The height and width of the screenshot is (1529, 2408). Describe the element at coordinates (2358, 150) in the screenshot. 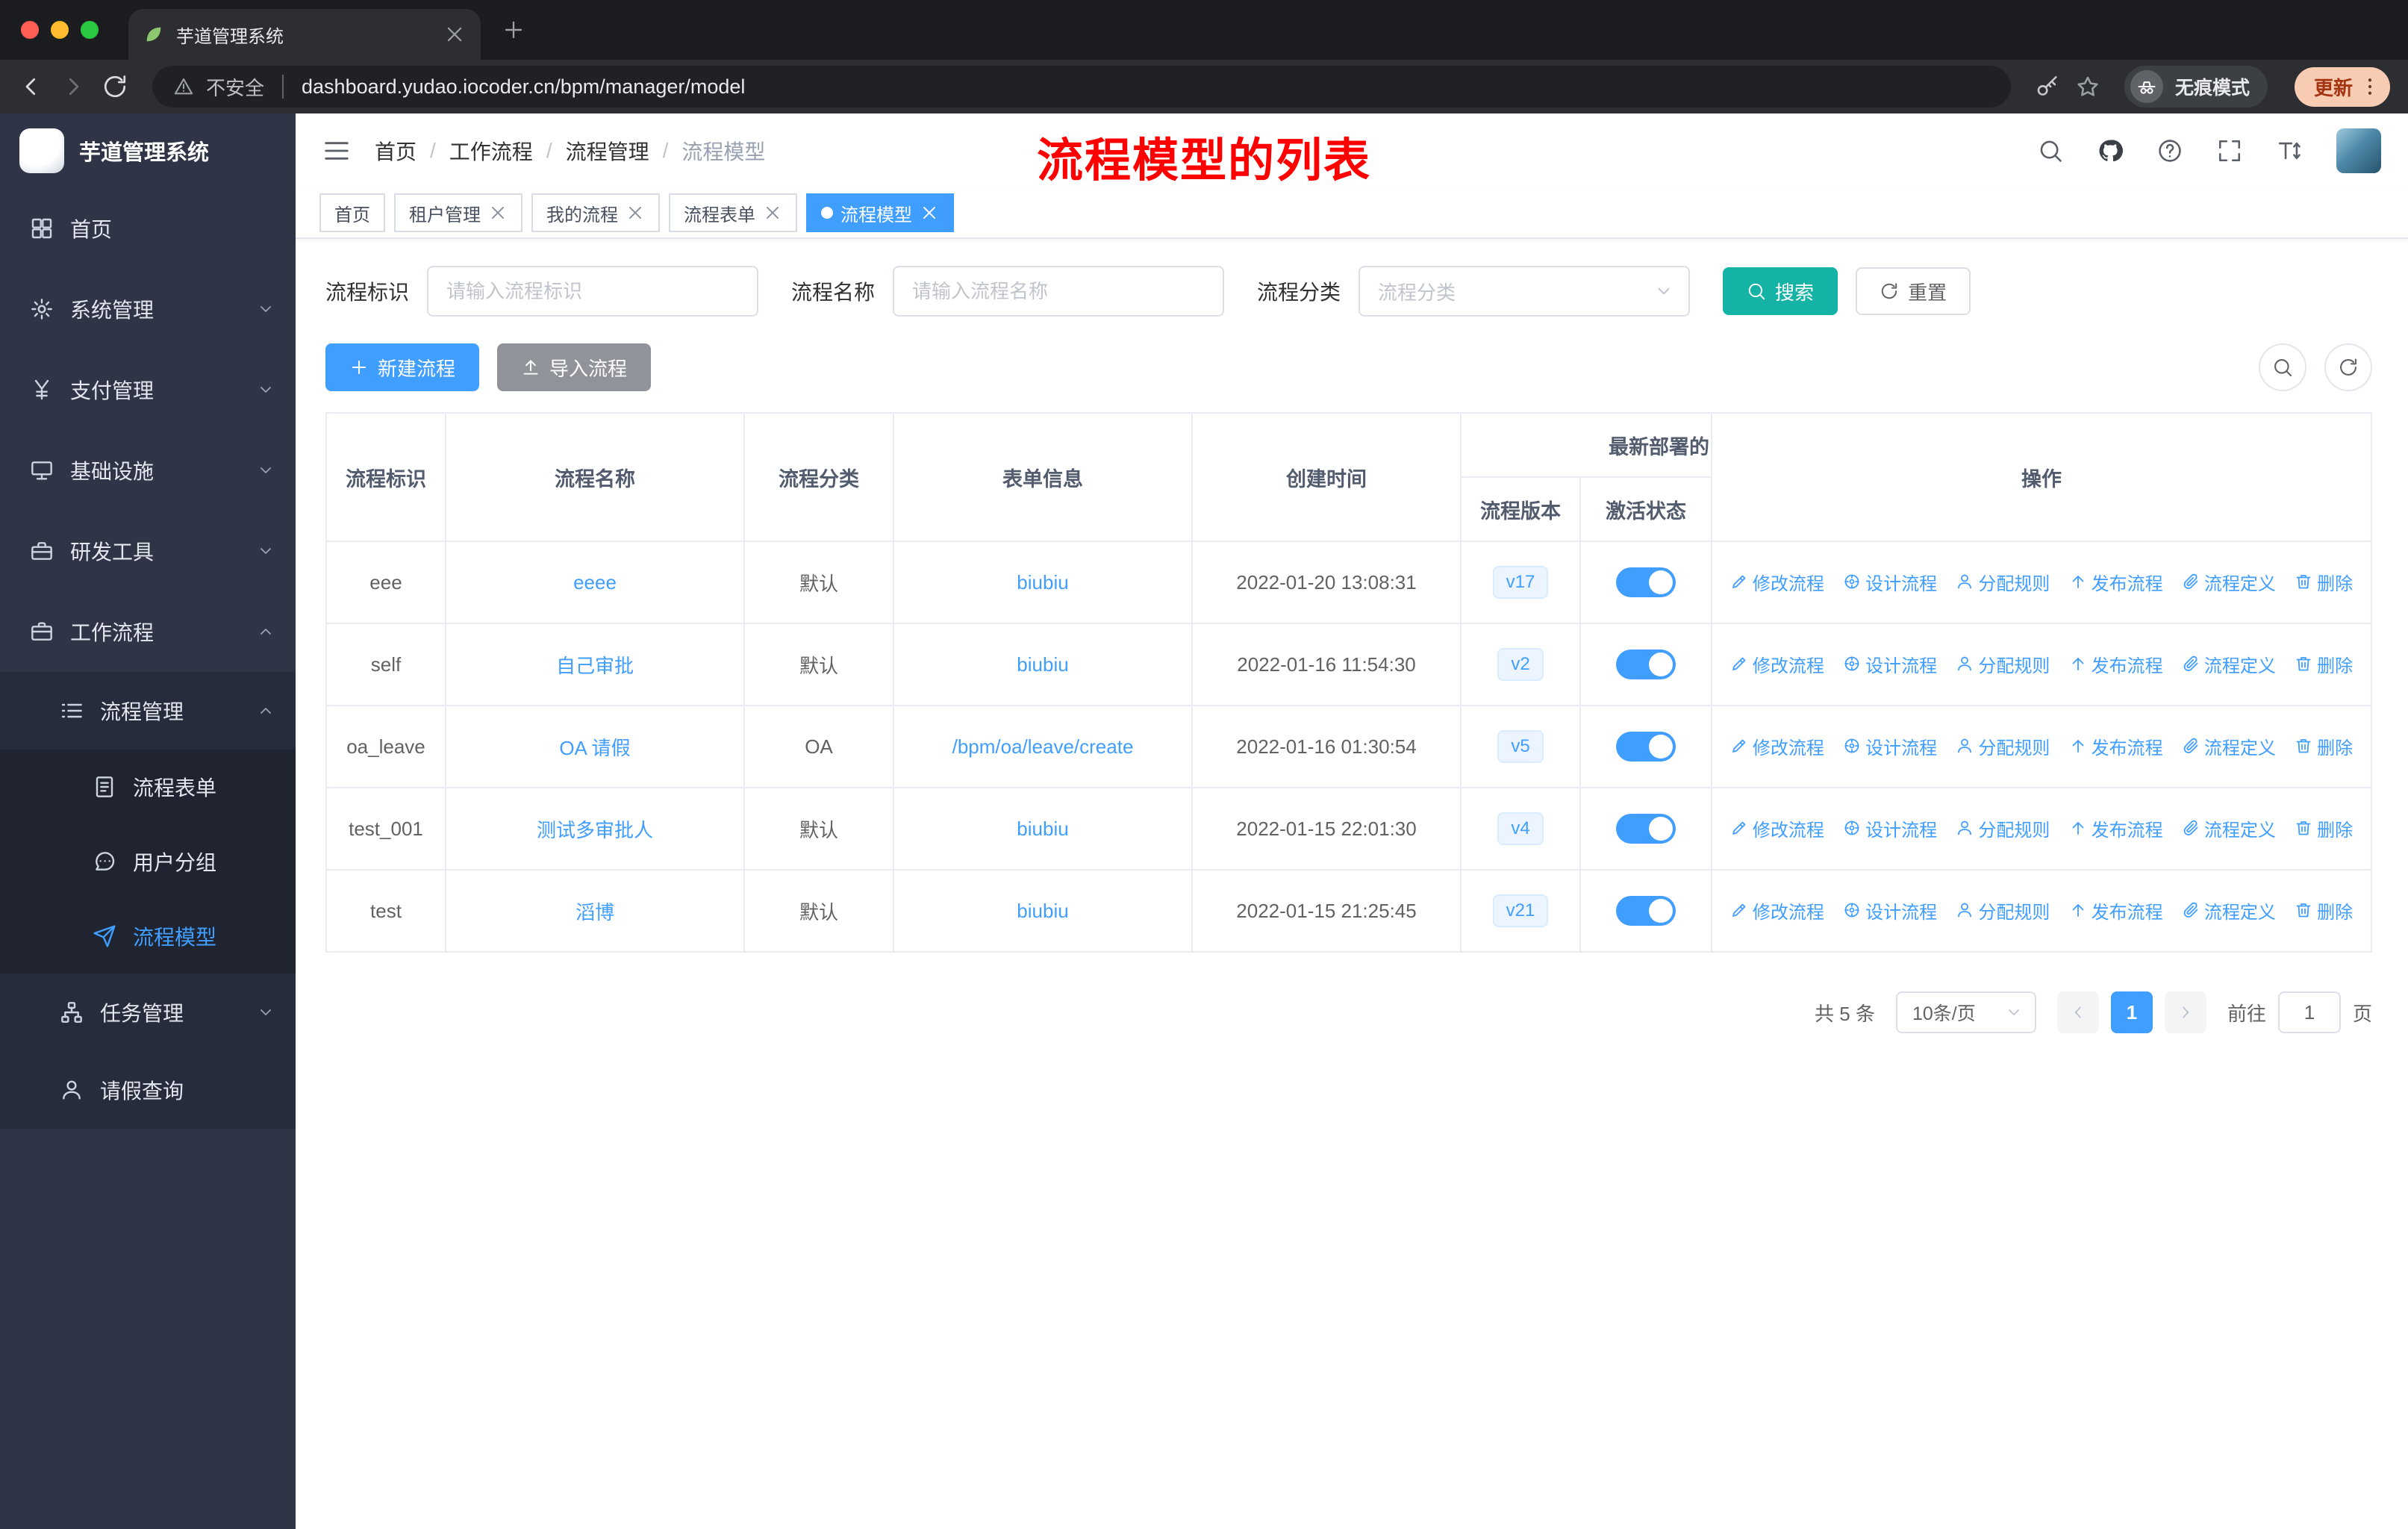

I see `user-avatar` at that location.